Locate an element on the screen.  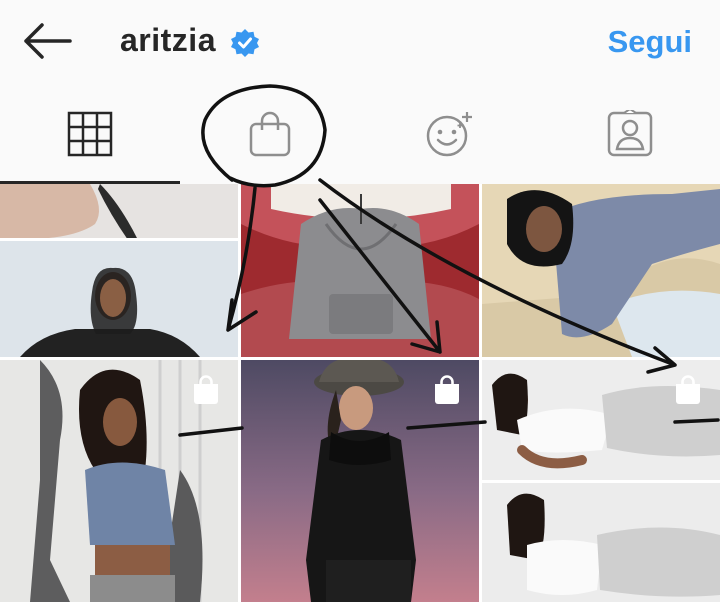
verified-badge-icon is located at coordinates (245, 43).